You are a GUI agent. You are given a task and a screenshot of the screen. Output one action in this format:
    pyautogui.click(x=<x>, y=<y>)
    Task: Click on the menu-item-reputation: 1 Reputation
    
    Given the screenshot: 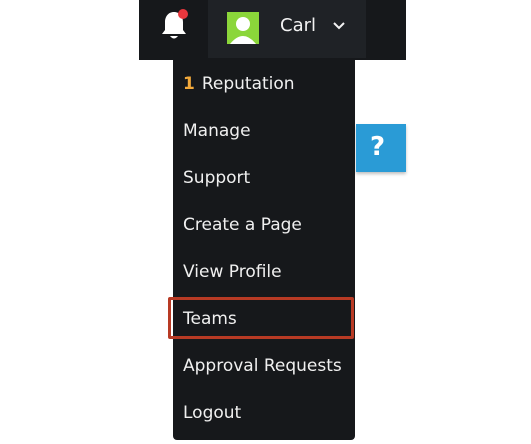 What is the action you would take?
    pyautogui.click(x=264, y=84)
    